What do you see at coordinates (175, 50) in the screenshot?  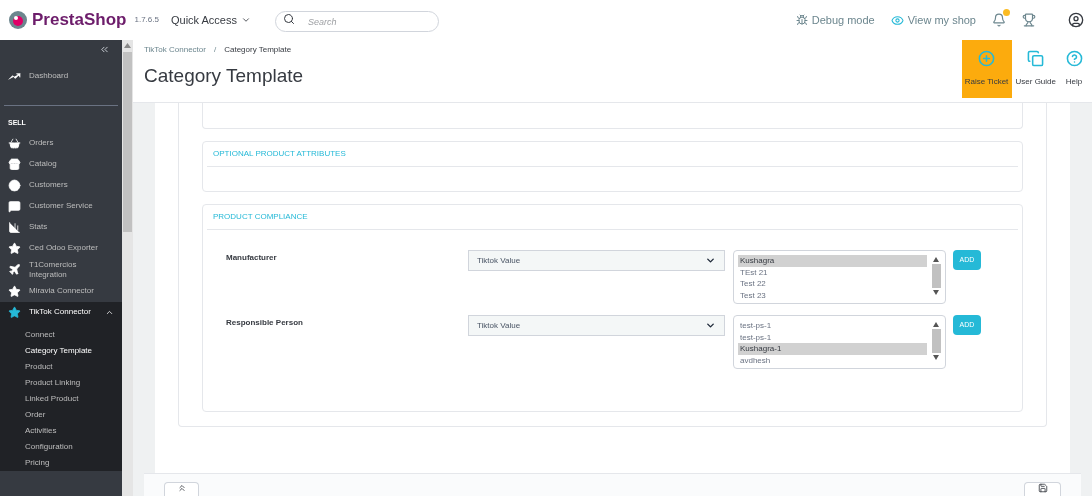 I see `breadcrumb-link: TikTok Connector` at bounding box center [175, 50].